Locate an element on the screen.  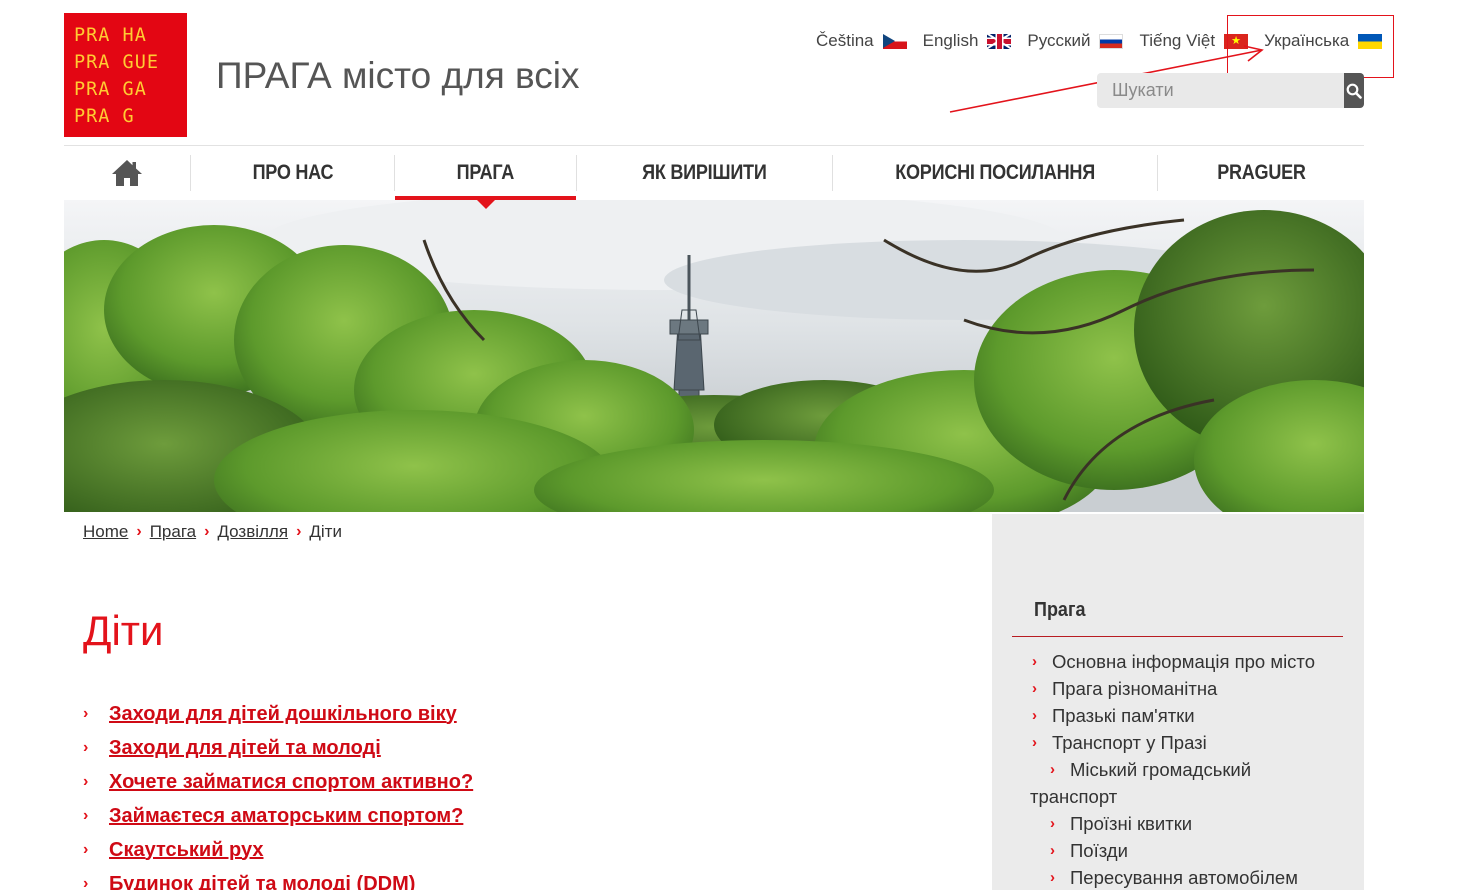
nav-label: Про нас is located at coordinates (292, 172).